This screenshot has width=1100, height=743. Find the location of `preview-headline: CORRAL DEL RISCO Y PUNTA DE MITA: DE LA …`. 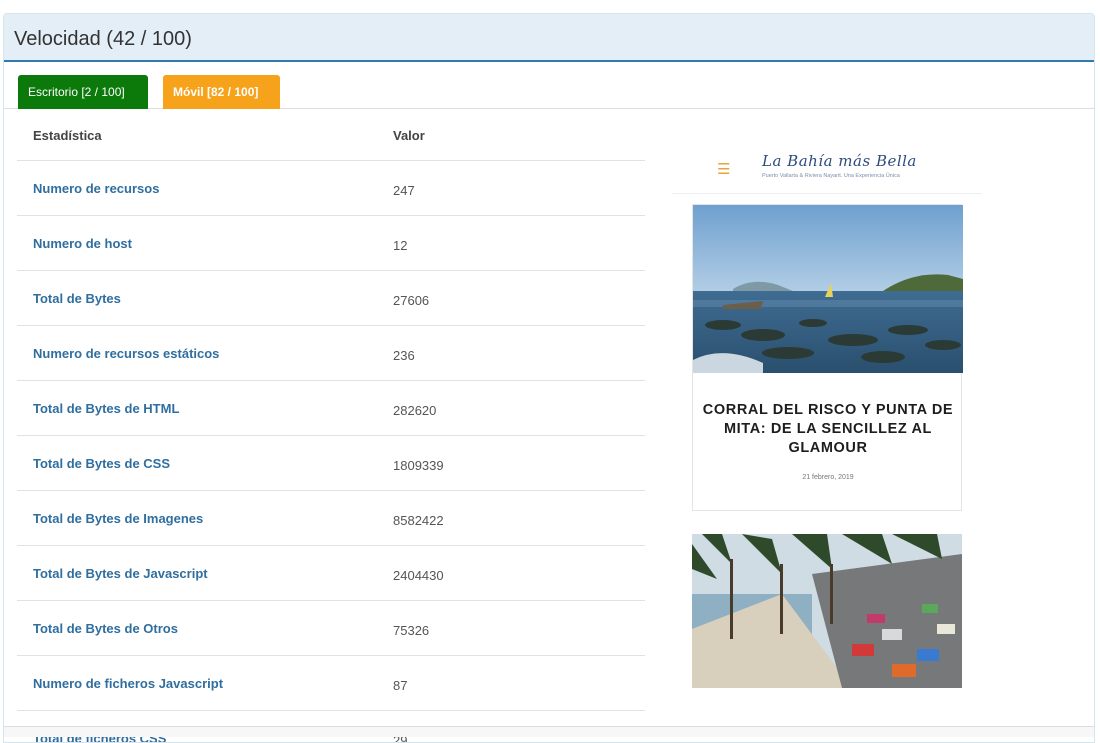

preview-headline: CORRAL DEL RISCO Y PUNTA DE MITA: DE LA … is located at coordinates (828, 429).